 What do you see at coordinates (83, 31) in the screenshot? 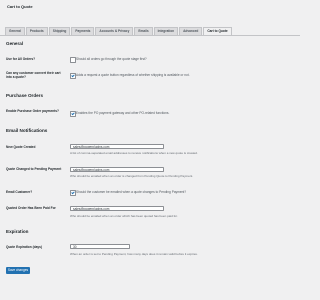
I see `tab-payments: Payments` at bounding box center [83, 31].